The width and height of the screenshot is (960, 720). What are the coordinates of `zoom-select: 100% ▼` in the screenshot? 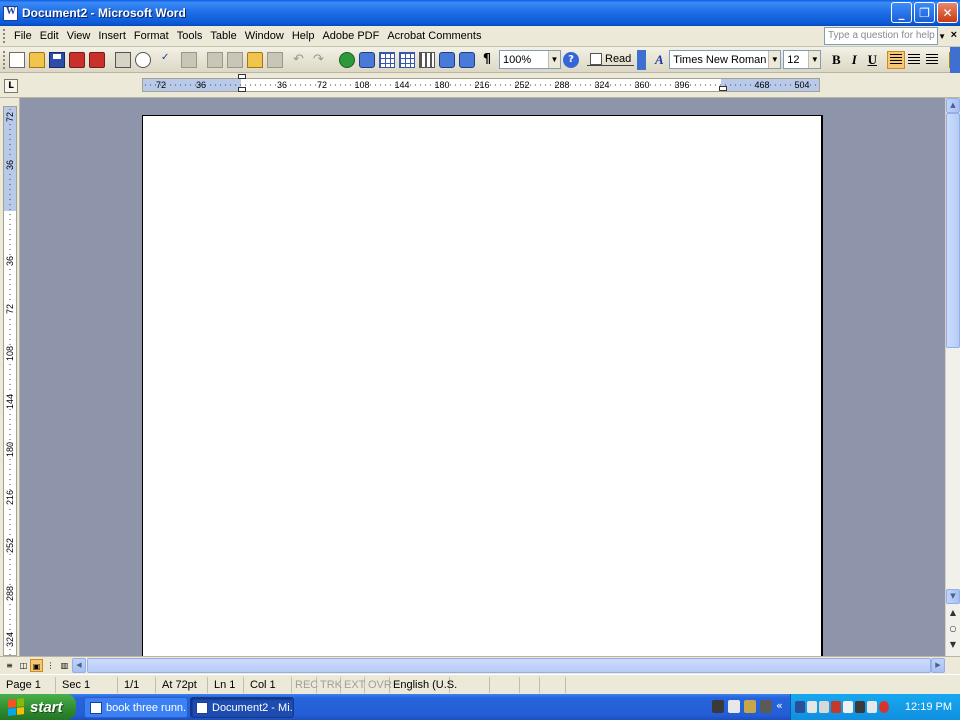 It's located at (530, 59).